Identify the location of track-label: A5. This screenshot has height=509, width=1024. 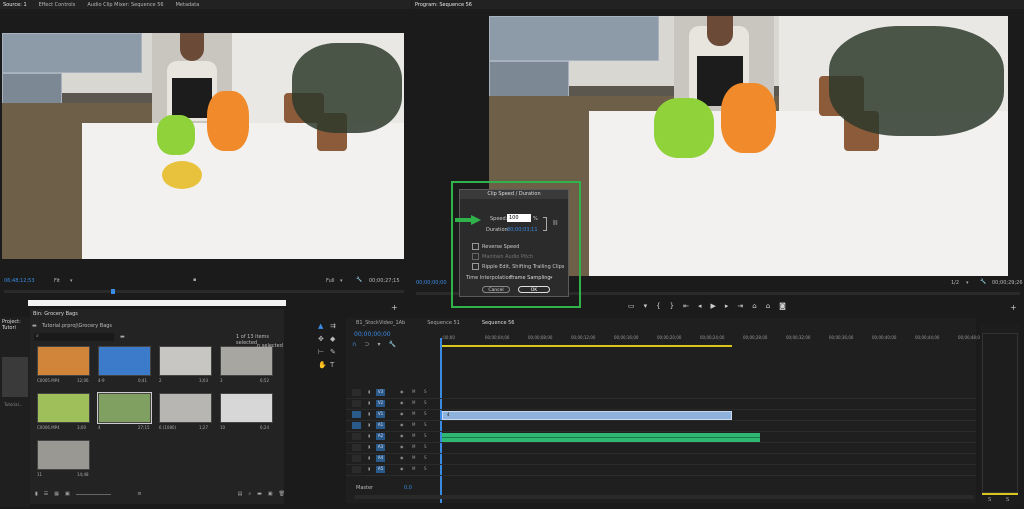
(380, 469).